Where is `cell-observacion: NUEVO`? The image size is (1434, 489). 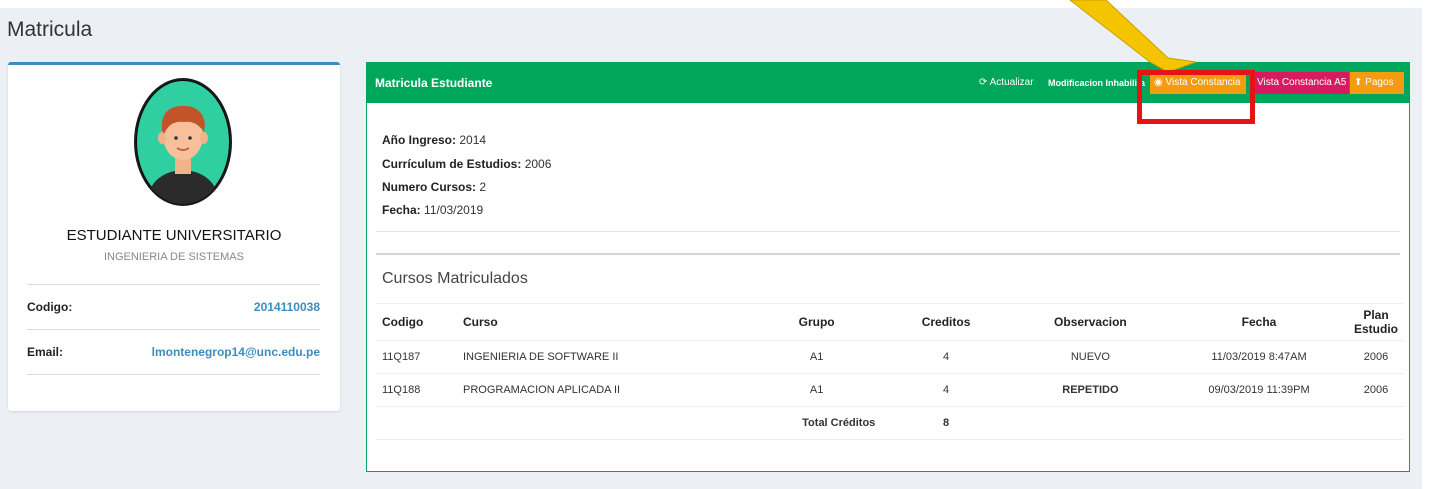
cell-observacion: NUEVO is located at coordinates (1090, 357).